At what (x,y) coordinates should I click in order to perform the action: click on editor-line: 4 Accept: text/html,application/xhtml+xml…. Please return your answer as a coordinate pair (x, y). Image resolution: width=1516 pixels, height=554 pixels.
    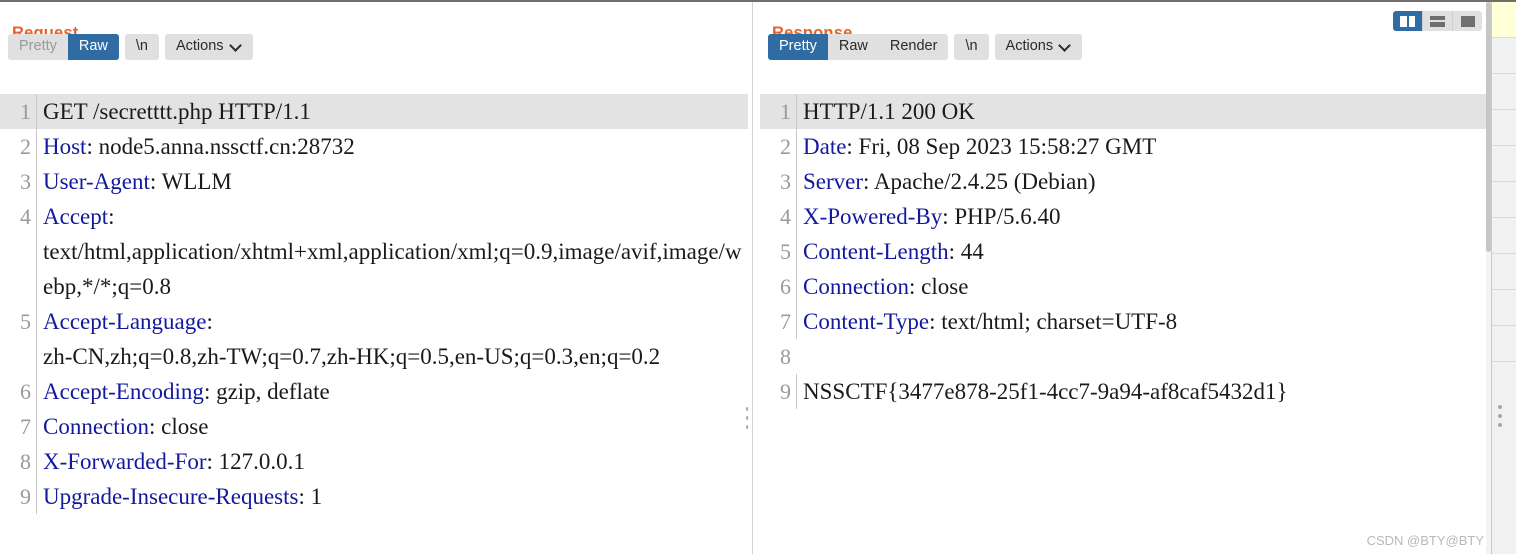
    Looking at the image, I should click on (374, 251).